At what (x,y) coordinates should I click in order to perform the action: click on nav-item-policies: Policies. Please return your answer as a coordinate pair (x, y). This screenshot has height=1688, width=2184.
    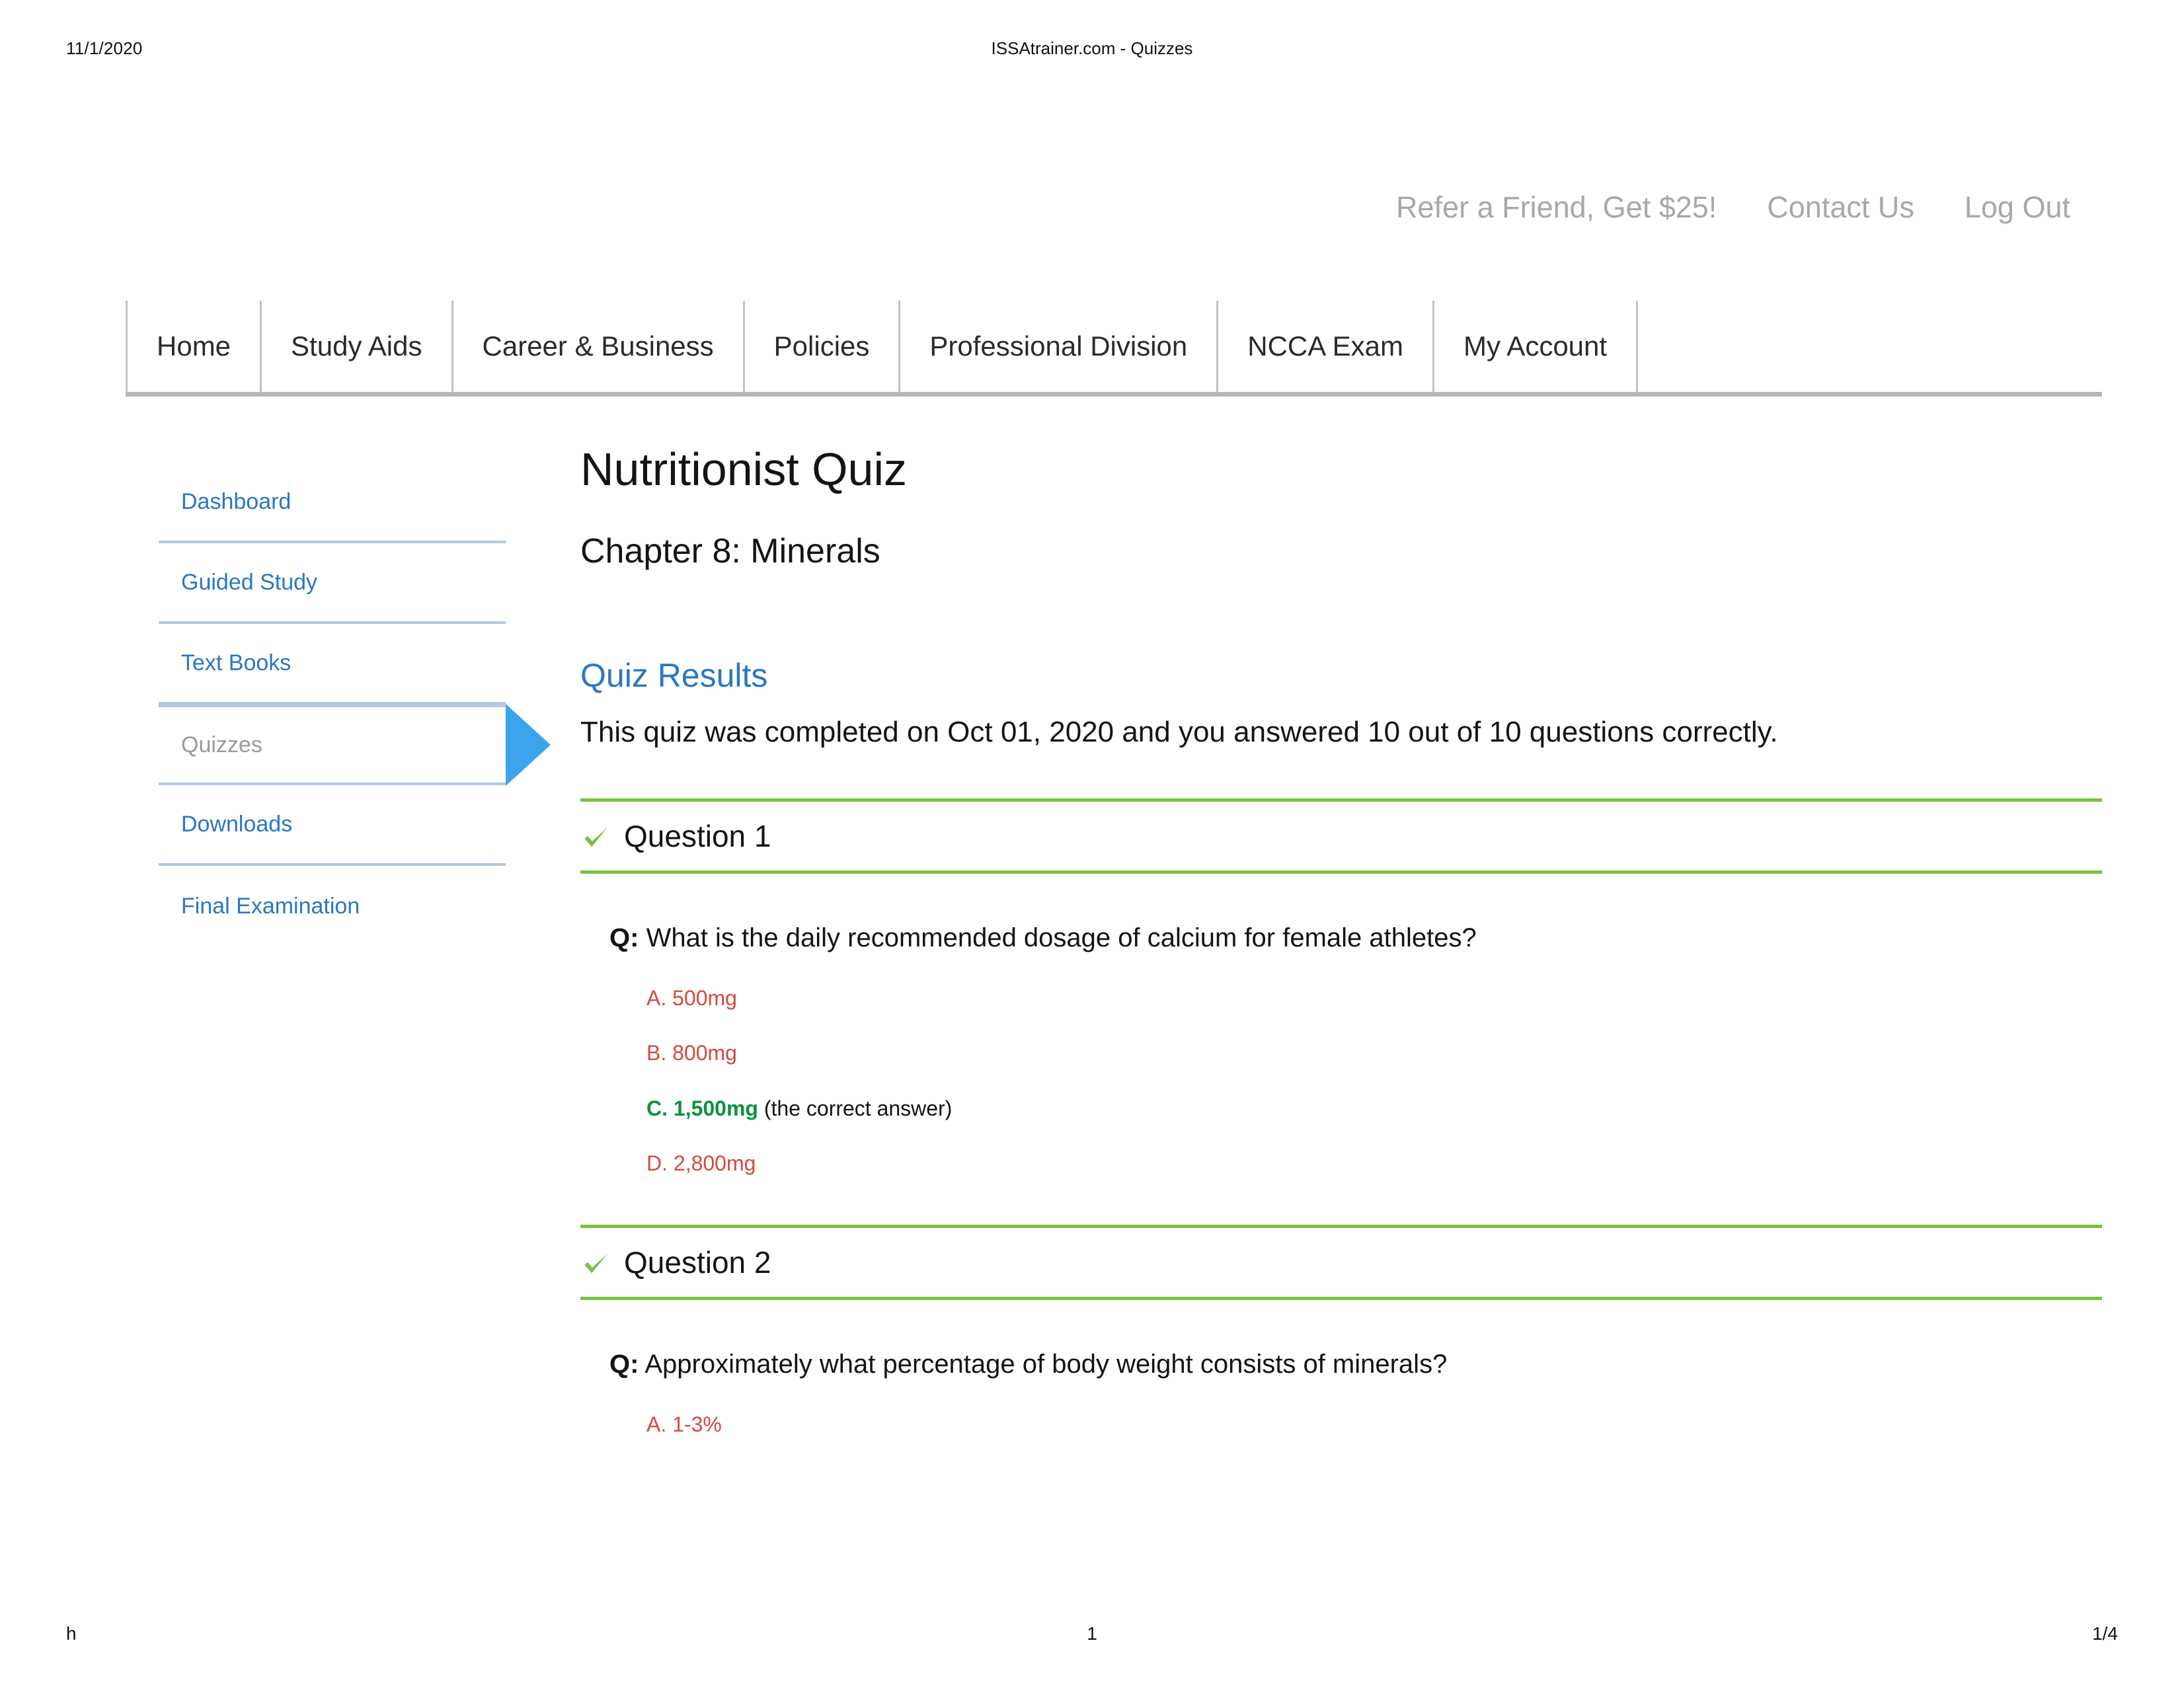
    Looking at the image, I should click on (820, 346).